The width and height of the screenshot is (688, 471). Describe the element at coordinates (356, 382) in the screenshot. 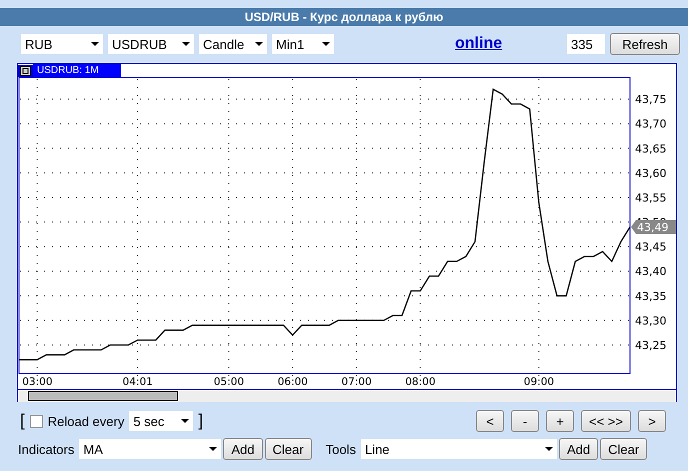

I see `x-axis-label: 07:00` at that location.